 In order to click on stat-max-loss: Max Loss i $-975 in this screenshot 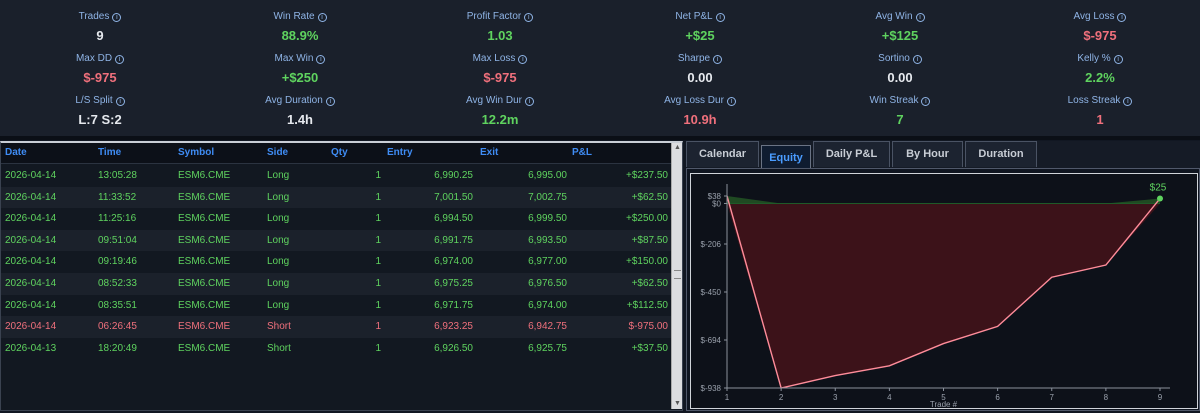, I will do `click(500, 69)`.